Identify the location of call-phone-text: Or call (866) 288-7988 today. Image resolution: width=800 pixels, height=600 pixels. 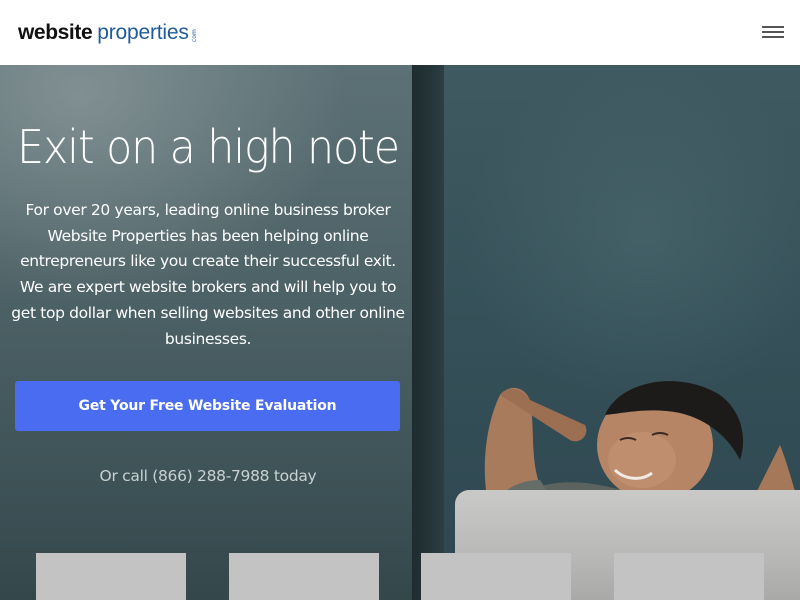
(208, 476).